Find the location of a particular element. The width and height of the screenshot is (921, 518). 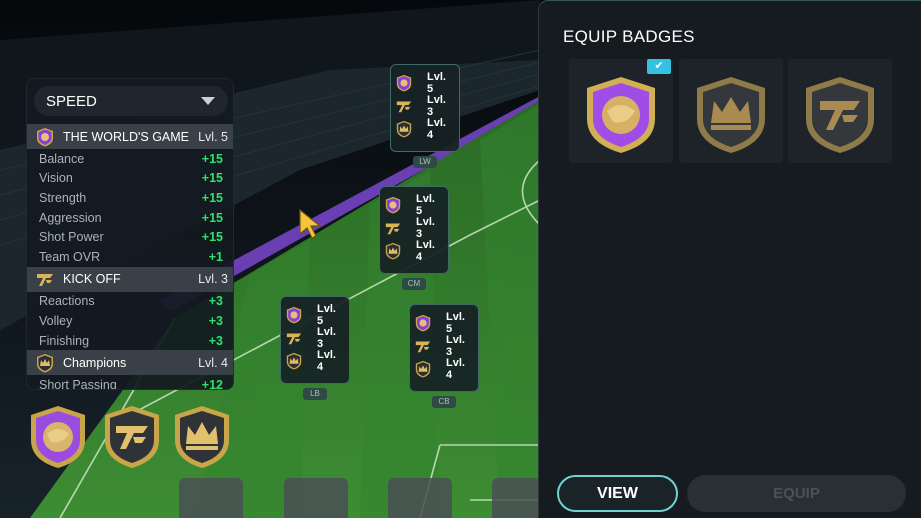

stat-name: Short Passing is located at coordinates (78, 384).